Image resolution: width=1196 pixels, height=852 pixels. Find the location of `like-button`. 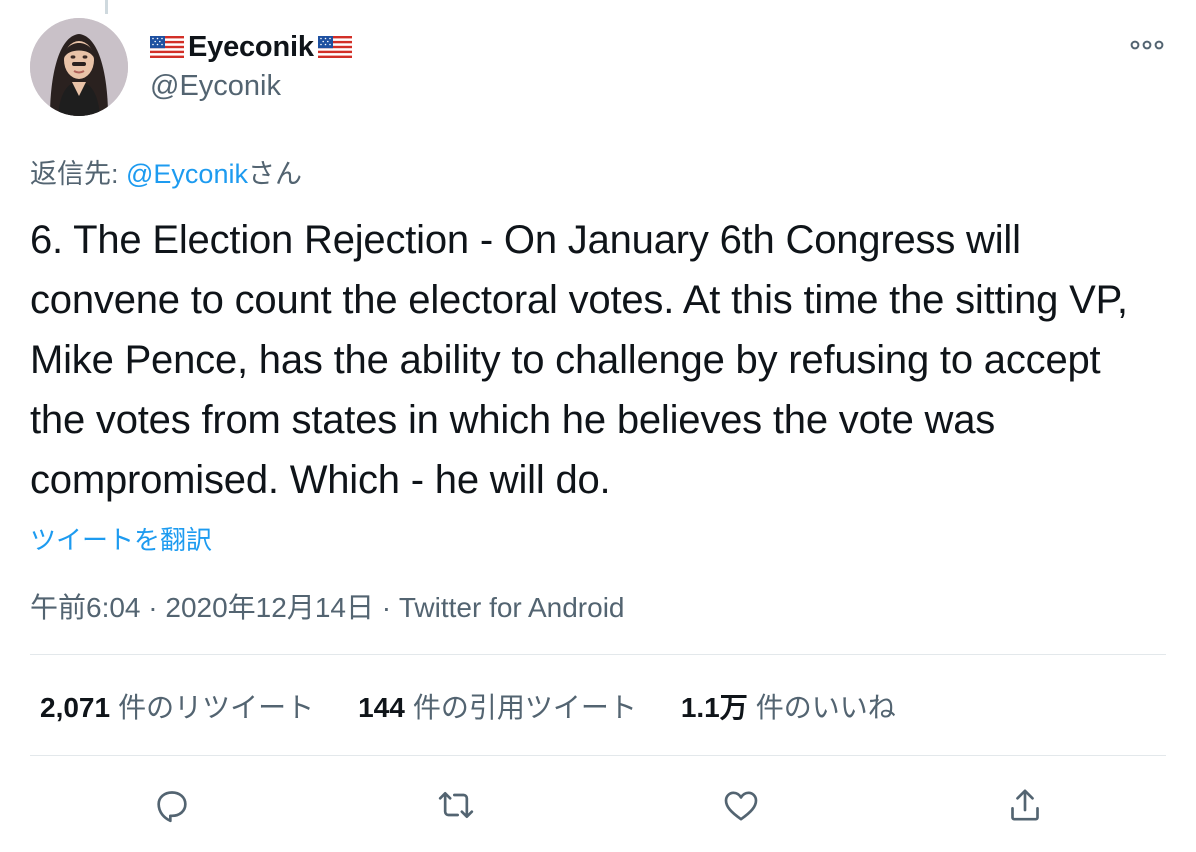

like-button is located at coordinates (741, 805).